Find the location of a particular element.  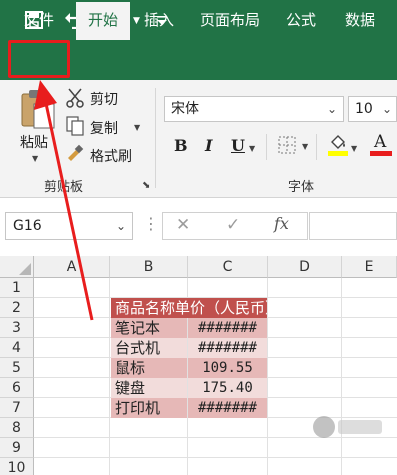

borders-button: ▼ is located at coordinates (295, 147).